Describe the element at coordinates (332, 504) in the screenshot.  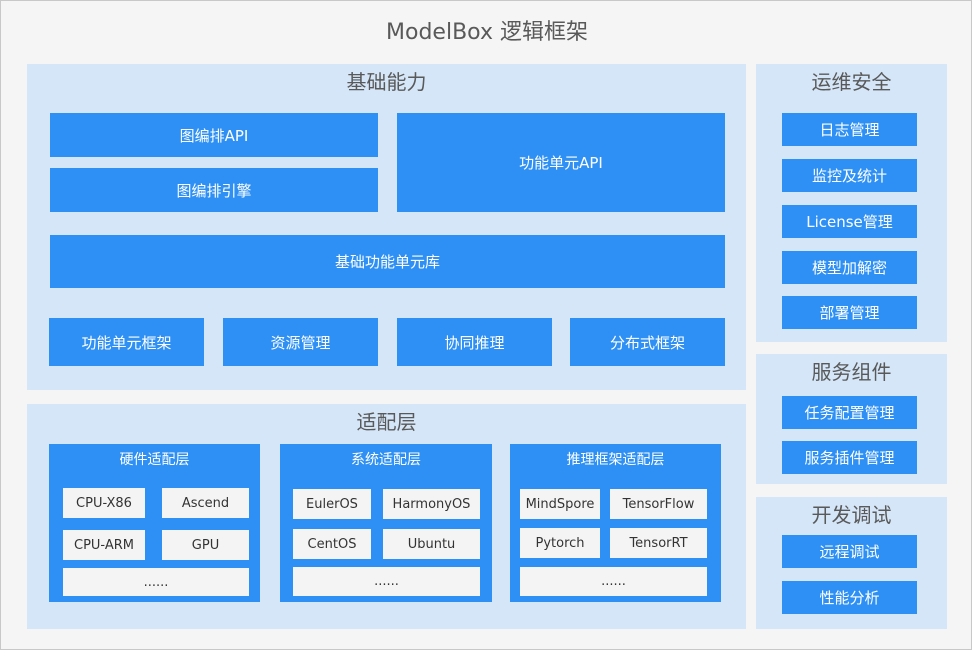
I see `system-item: EulerOS` at that location.